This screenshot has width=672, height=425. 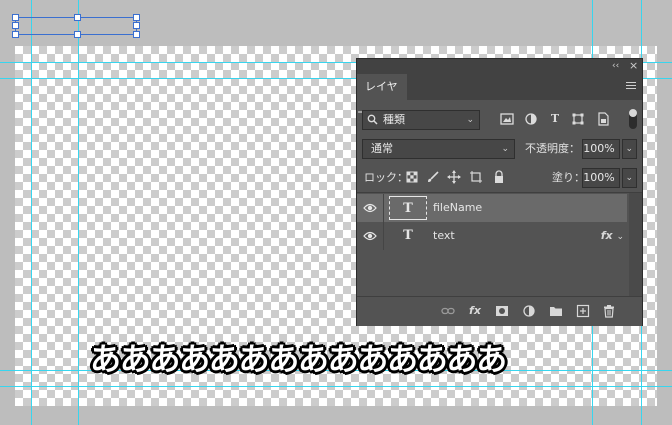 What do you see at coordinates (433, 177) in the screenshot?
I see `lock-paint-icon` at bounding box center [433, 177].